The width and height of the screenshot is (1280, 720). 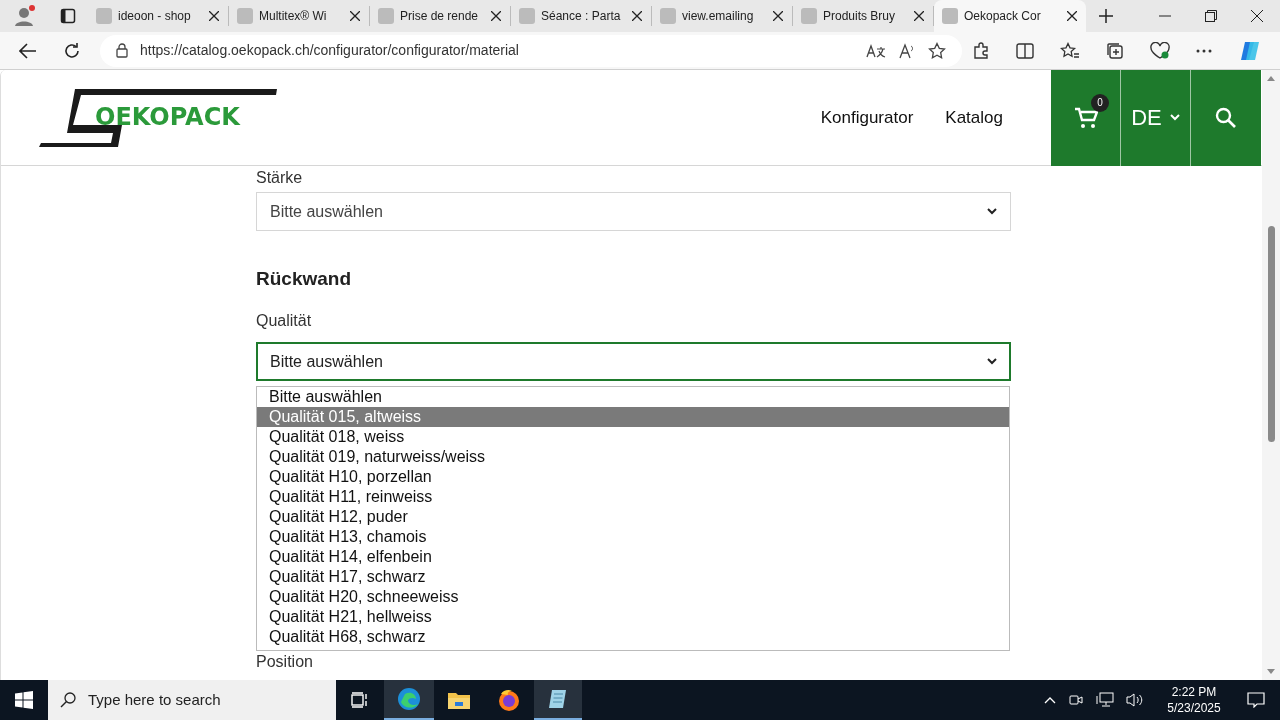 I want to click on browser-tab: Prise de rende, so click(x=440, y=16).